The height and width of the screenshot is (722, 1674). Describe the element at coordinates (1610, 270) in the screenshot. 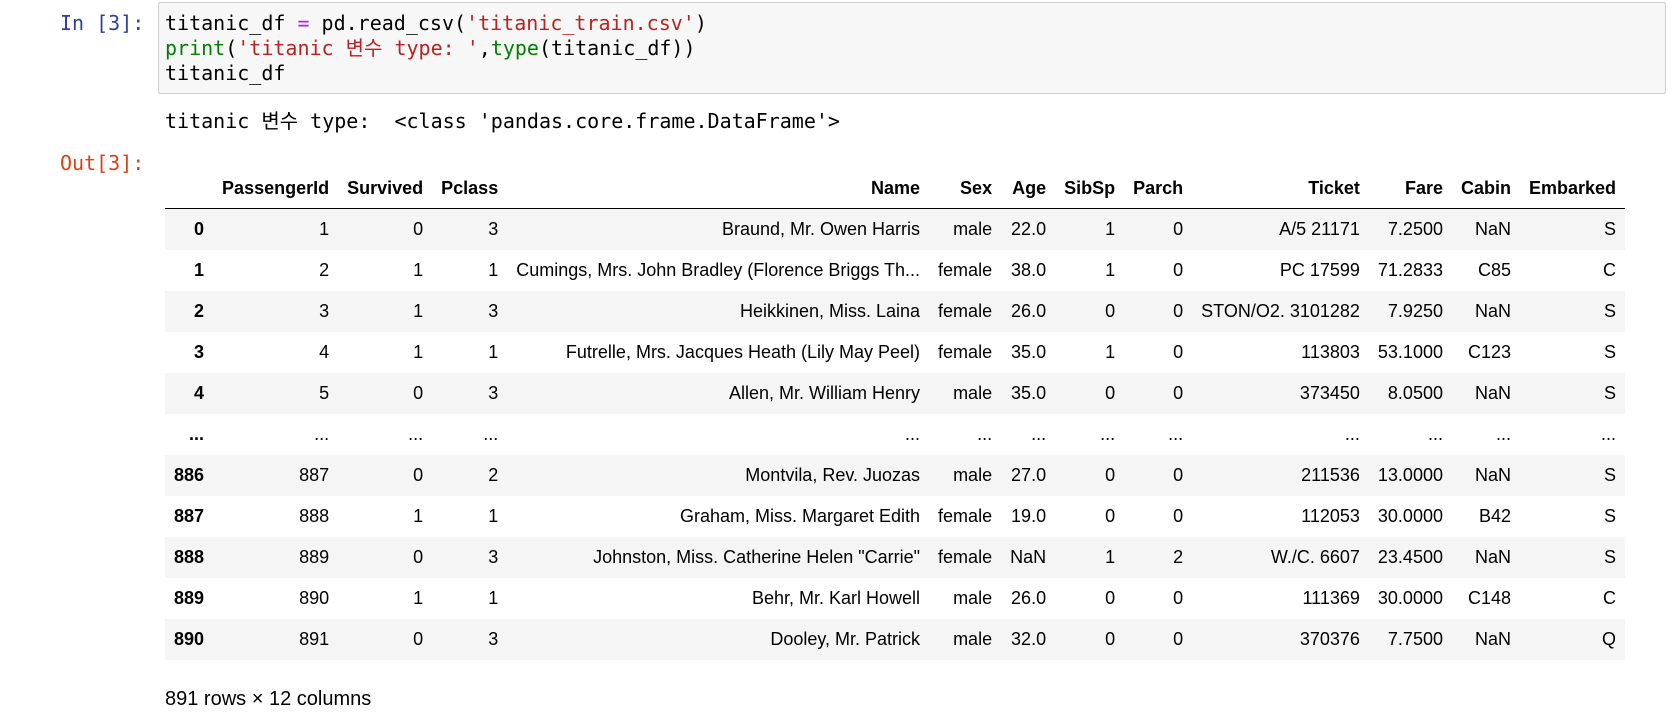

I see `table-cell: C` at that location.